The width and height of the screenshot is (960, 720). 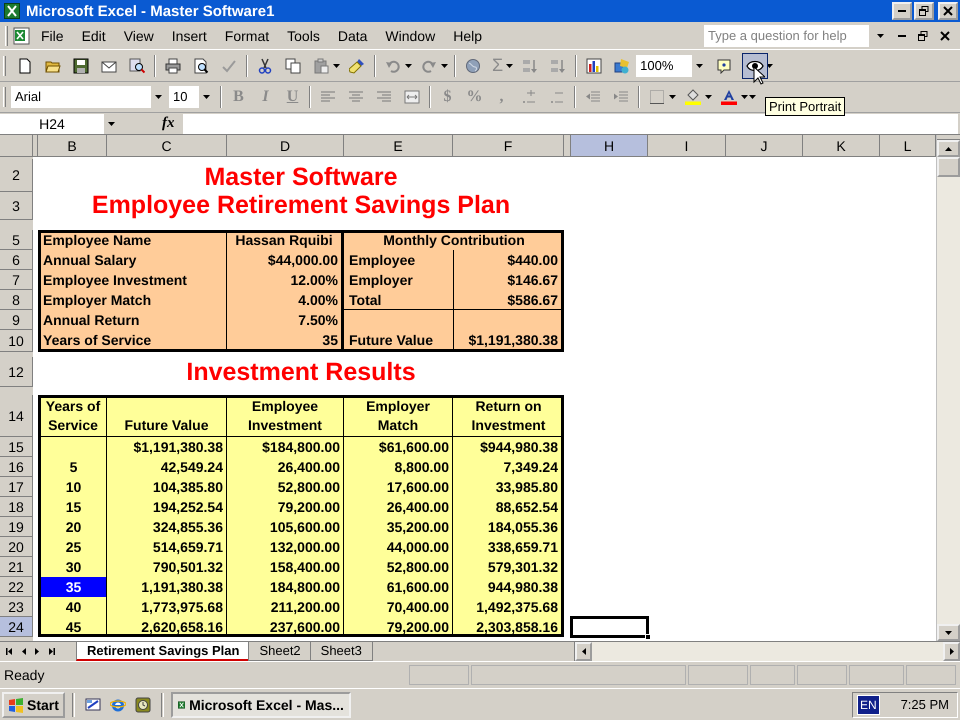 What do you see at coordinates (137, 66) in the screenshot?
I see `search-icon` at bounding box center [137, 66].